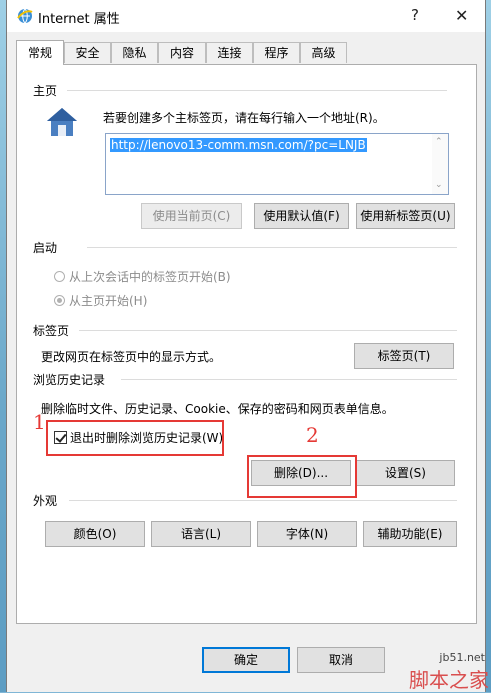 The width and height of the screenshot is (491, 693). I want to click on tabs-section-title: 标签页, so click(54, 330).